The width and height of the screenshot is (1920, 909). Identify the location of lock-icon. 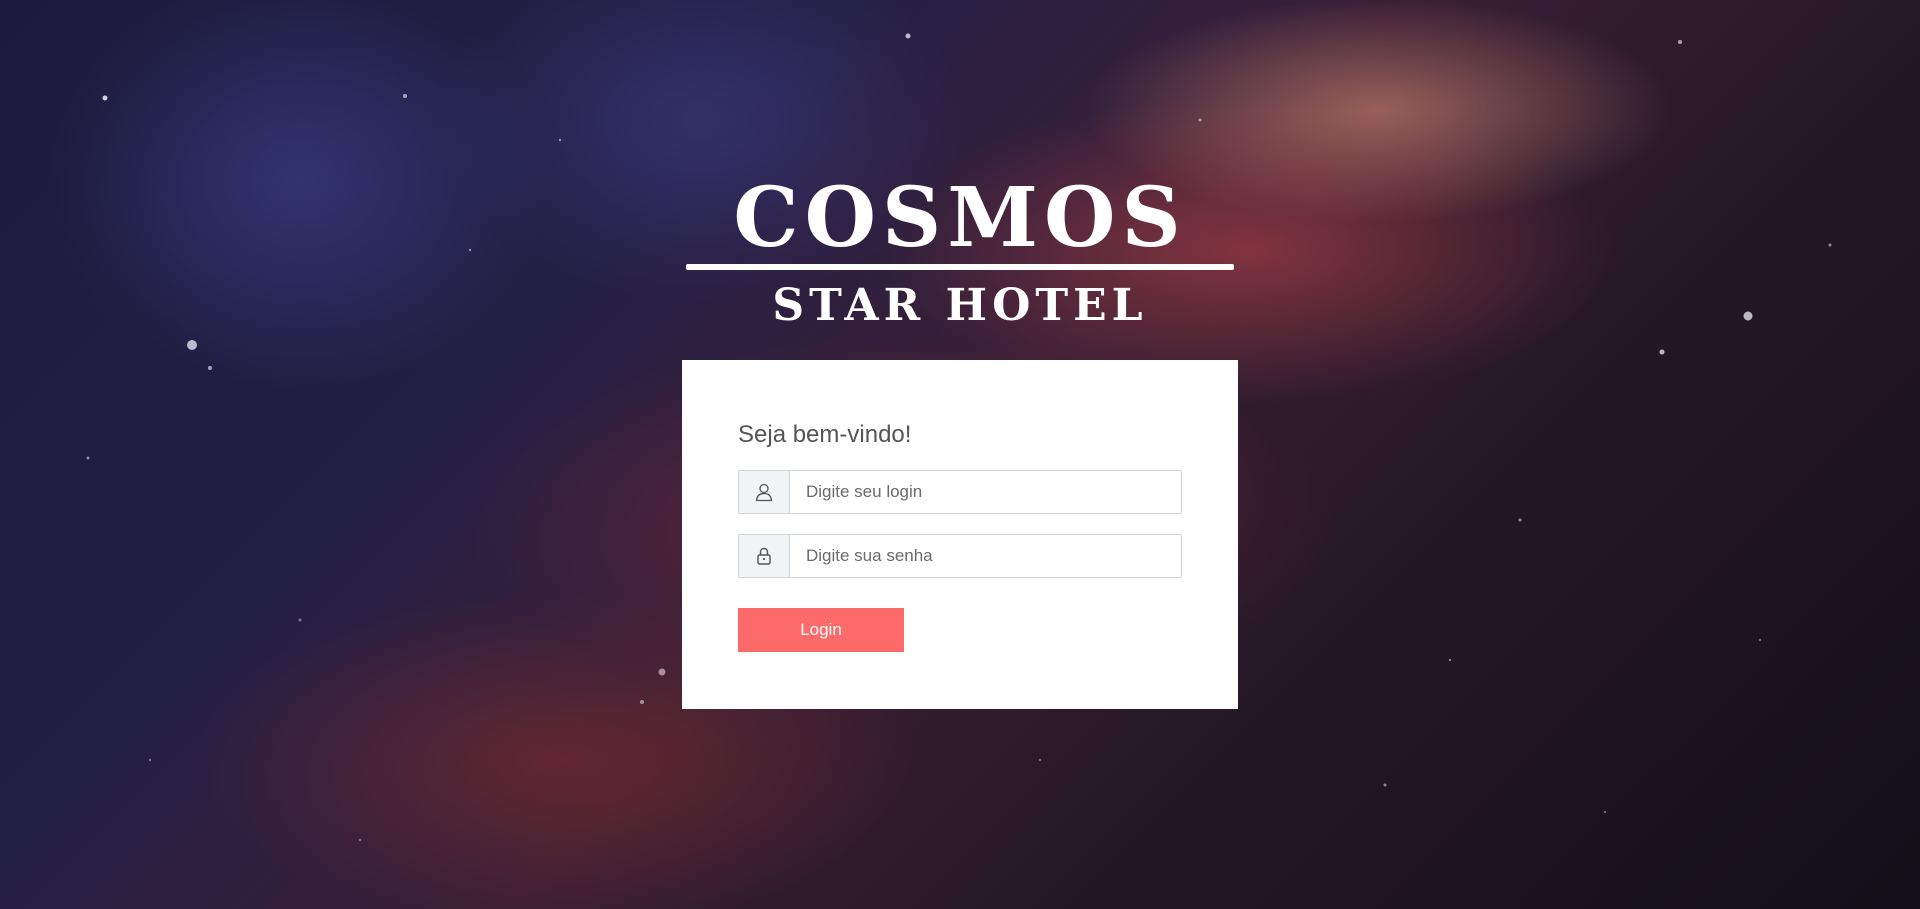
(764, 556).